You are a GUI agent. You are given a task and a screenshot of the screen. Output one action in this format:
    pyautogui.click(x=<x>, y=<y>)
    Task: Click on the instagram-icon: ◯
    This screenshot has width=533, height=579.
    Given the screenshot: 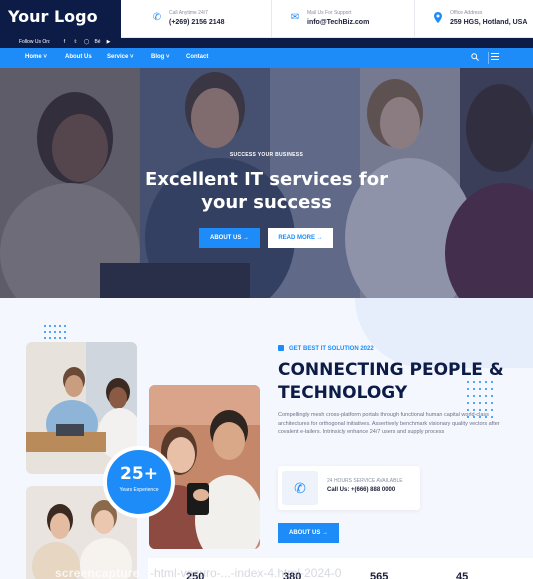 What is the action you would take?
    pyautogui.click(x=86, y=42)
    